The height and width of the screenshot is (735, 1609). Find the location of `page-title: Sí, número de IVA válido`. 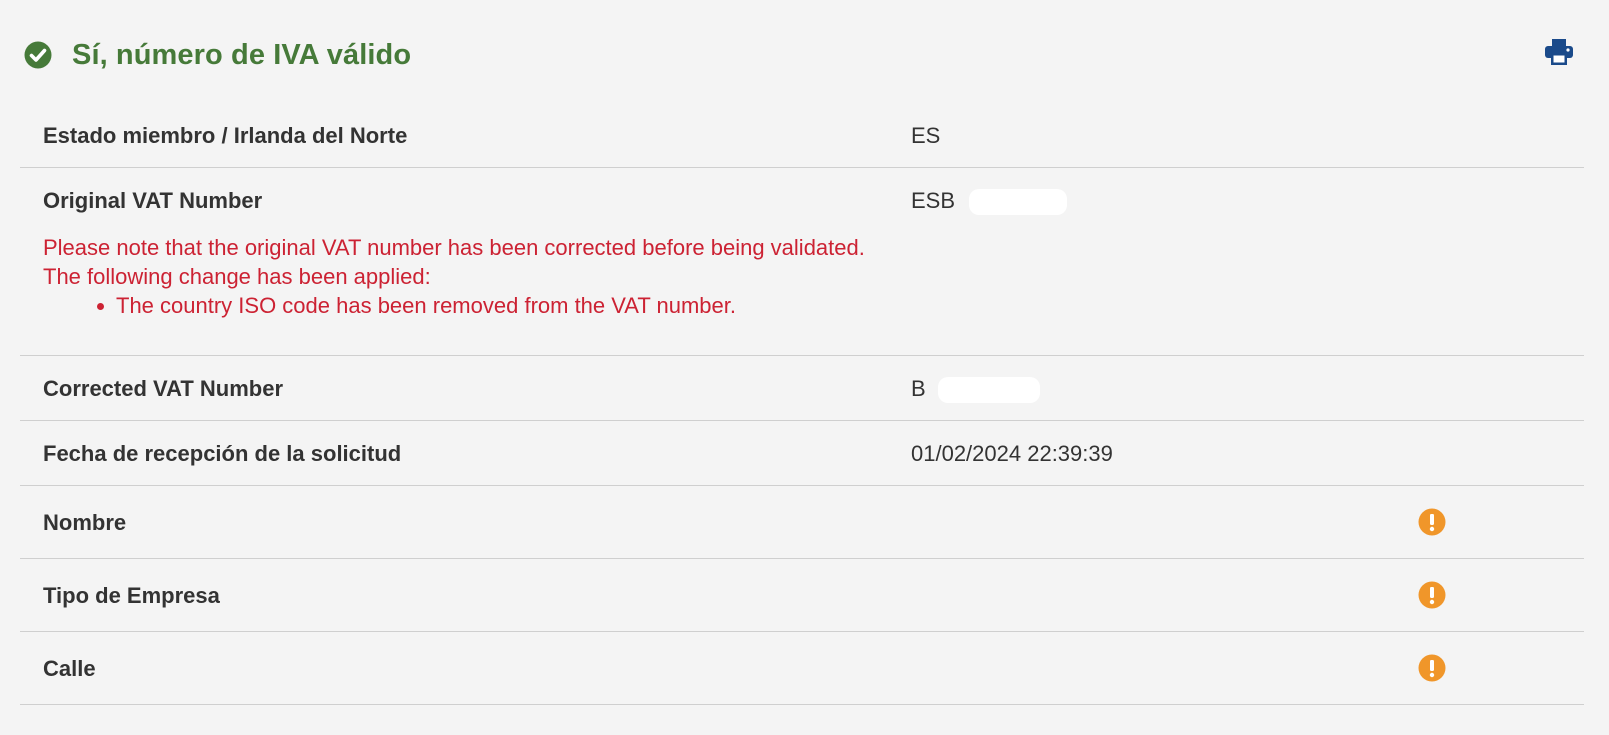

page-title: Sí, número de IVA válido is located at coordinates (242, 54).